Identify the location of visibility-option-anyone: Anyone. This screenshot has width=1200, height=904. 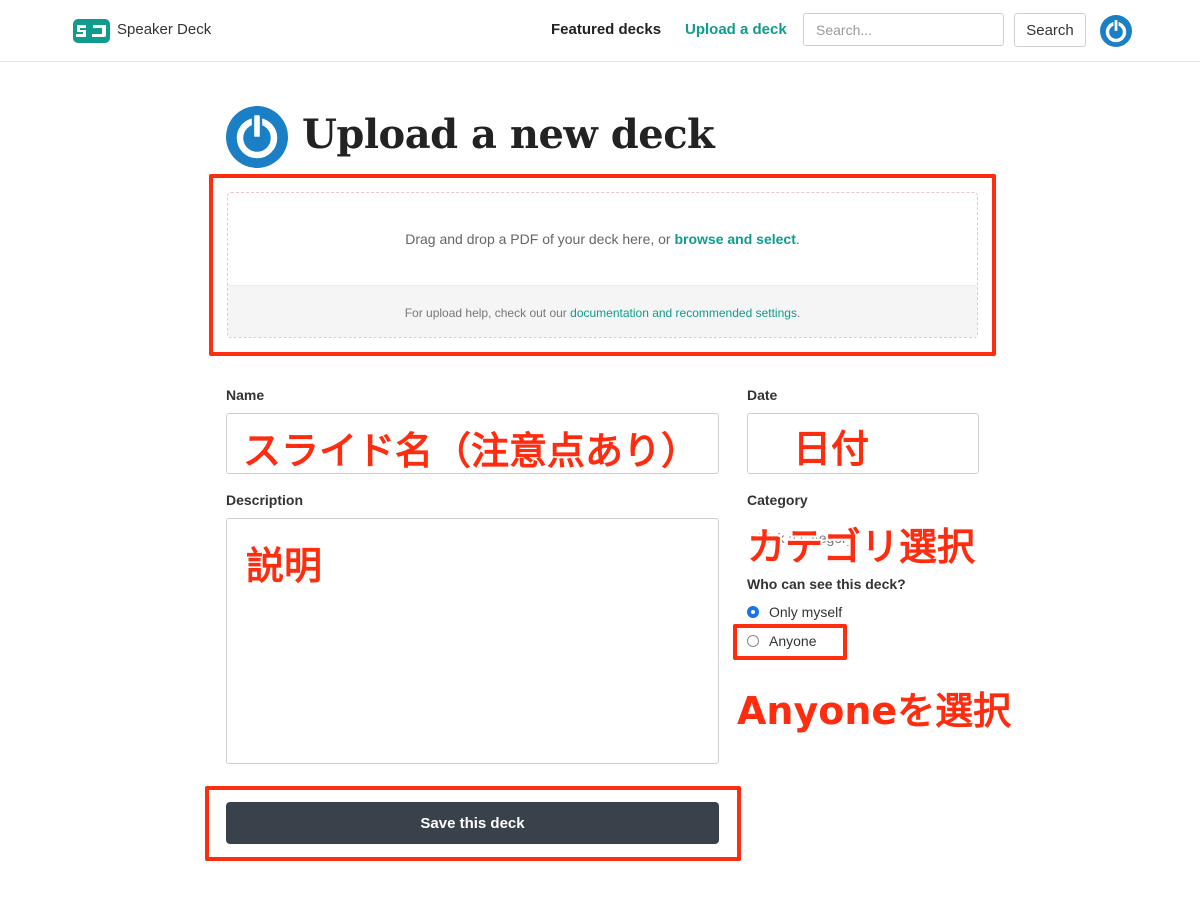
(781, 641).